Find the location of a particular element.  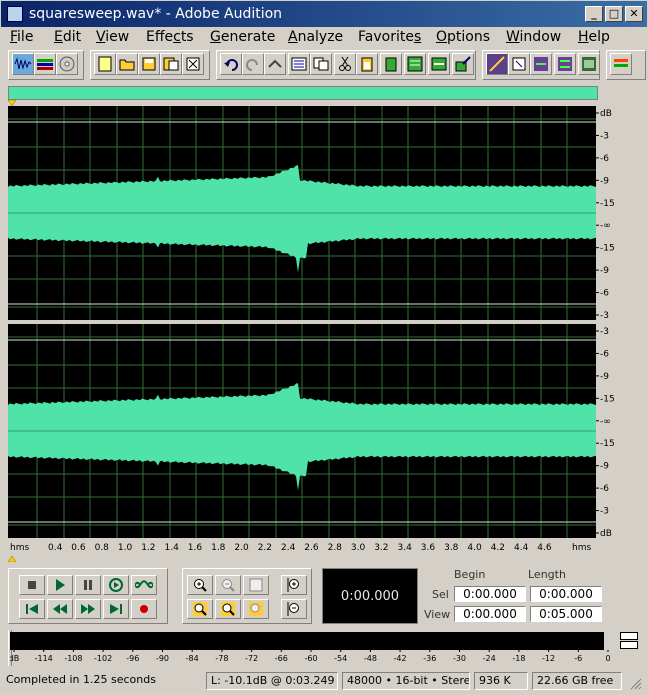

menu-options: Options is located at coordinates (463, 38).